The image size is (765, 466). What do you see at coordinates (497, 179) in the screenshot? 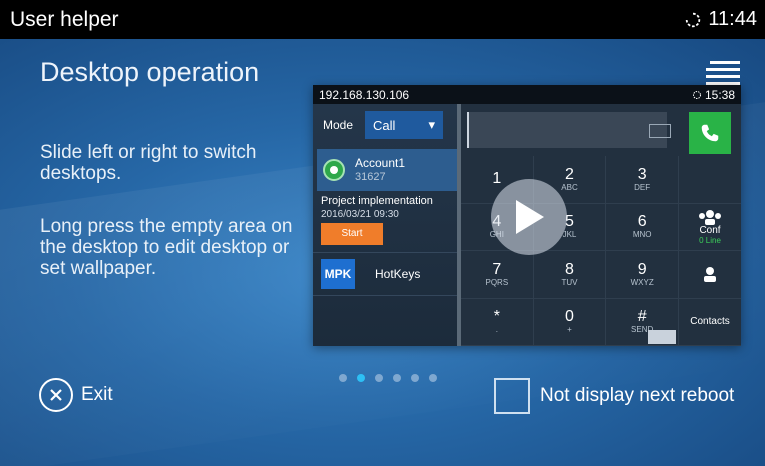
I see `preview-key-digit: 1` at bounding box center [497, 179].